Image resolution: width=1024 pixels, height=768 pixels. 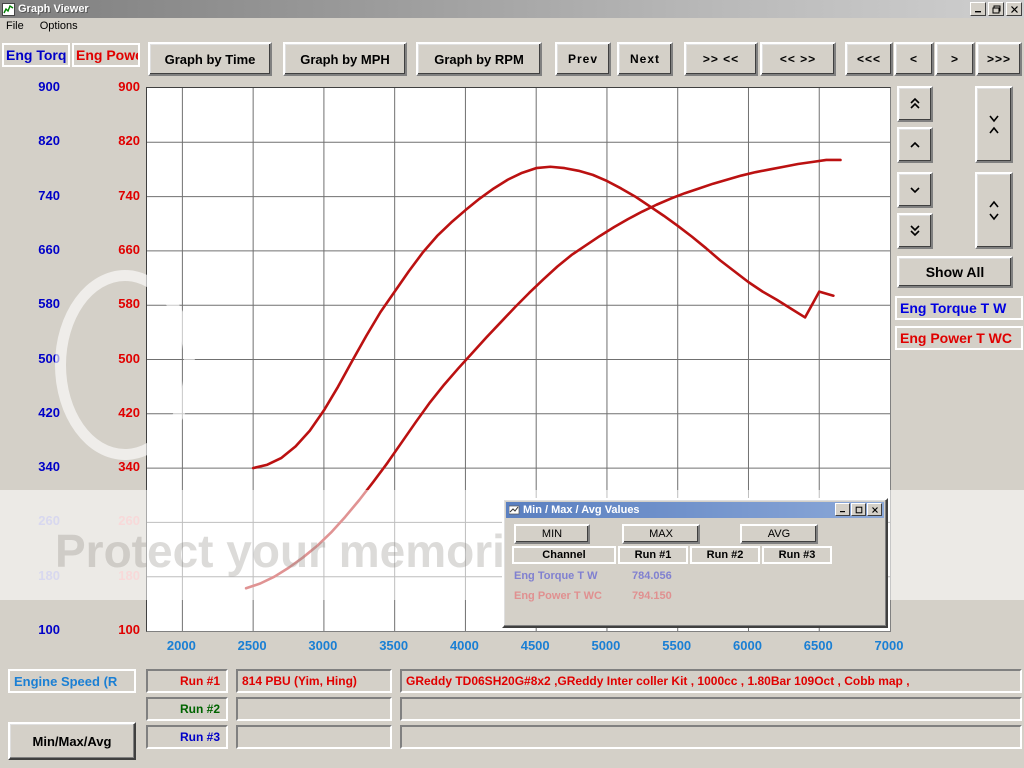 What do you see at coordinates (959, 308) in the screenshot?
I see `legend-item-torque: Eng Torque T W` at bounding box center [959, 308].